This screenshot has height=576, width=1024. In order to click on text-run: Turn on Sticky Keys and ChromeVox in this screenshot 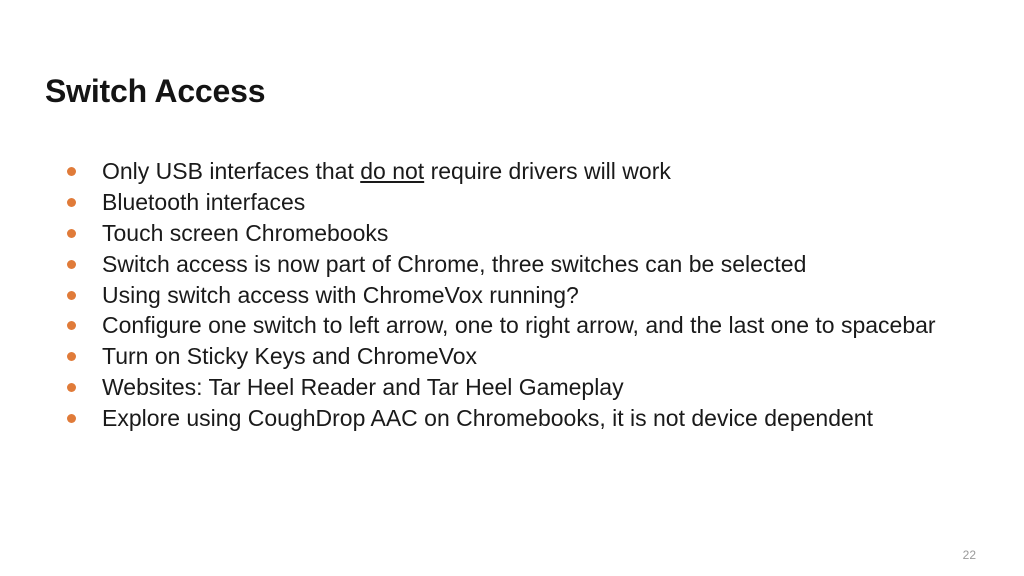, I will do `click(289, 356)`.